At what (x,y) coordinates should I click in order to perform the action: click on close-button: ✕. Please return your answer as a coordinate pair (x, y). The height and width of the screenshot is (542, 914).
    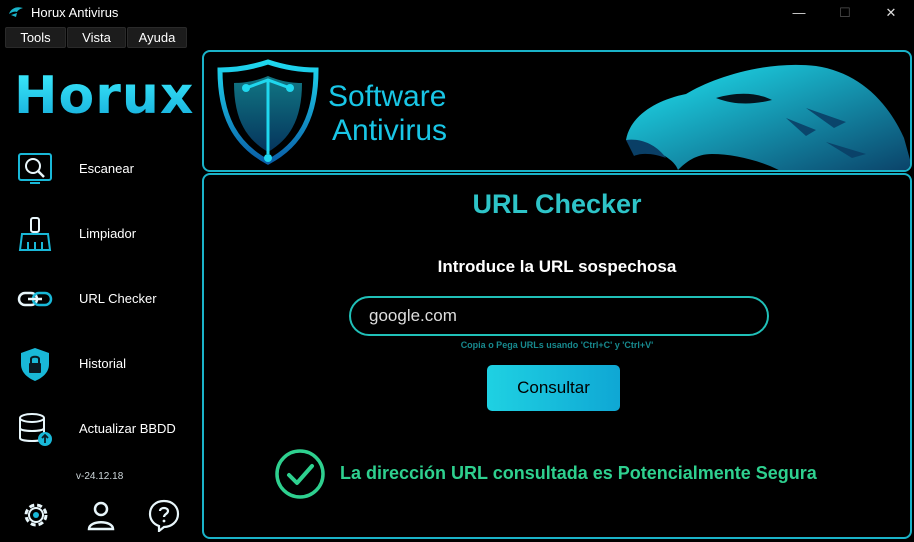
    Looking at the image, I should click on (891, 12).